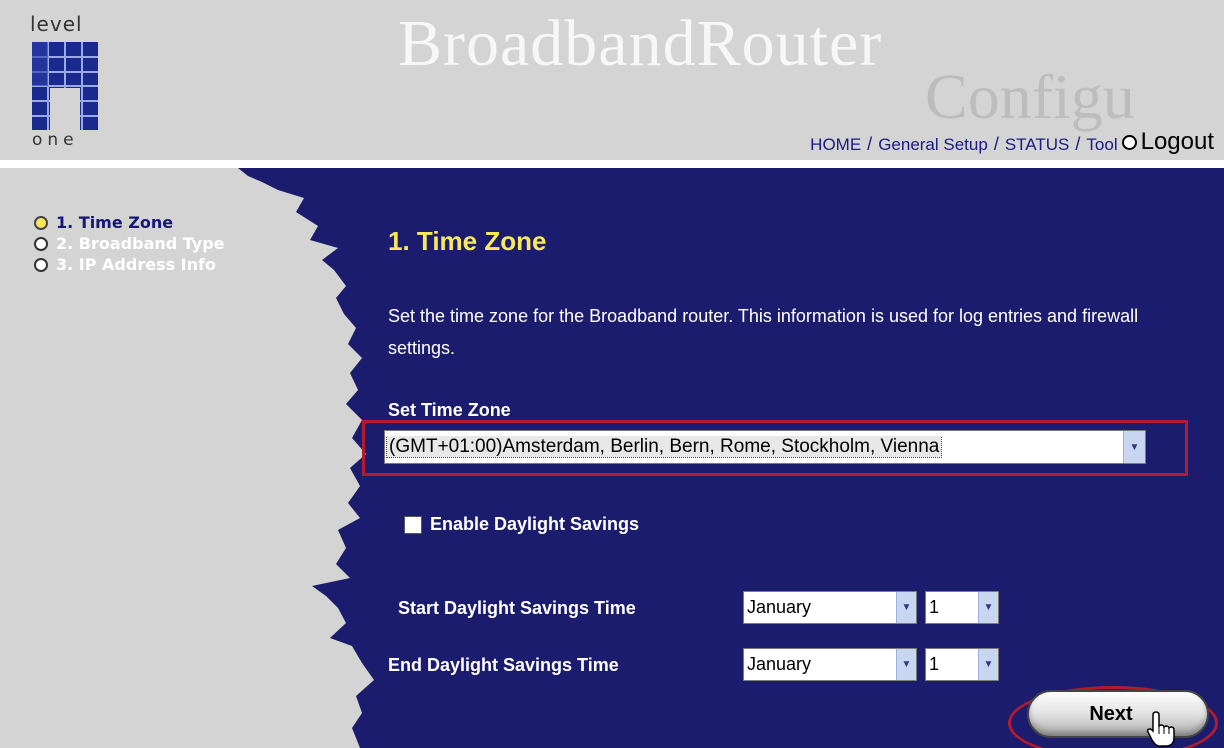  What do you see at coordinates (1111, 713) in the screenshot?
I see `next-button-label: Next` at bounding box center [1111, 713].